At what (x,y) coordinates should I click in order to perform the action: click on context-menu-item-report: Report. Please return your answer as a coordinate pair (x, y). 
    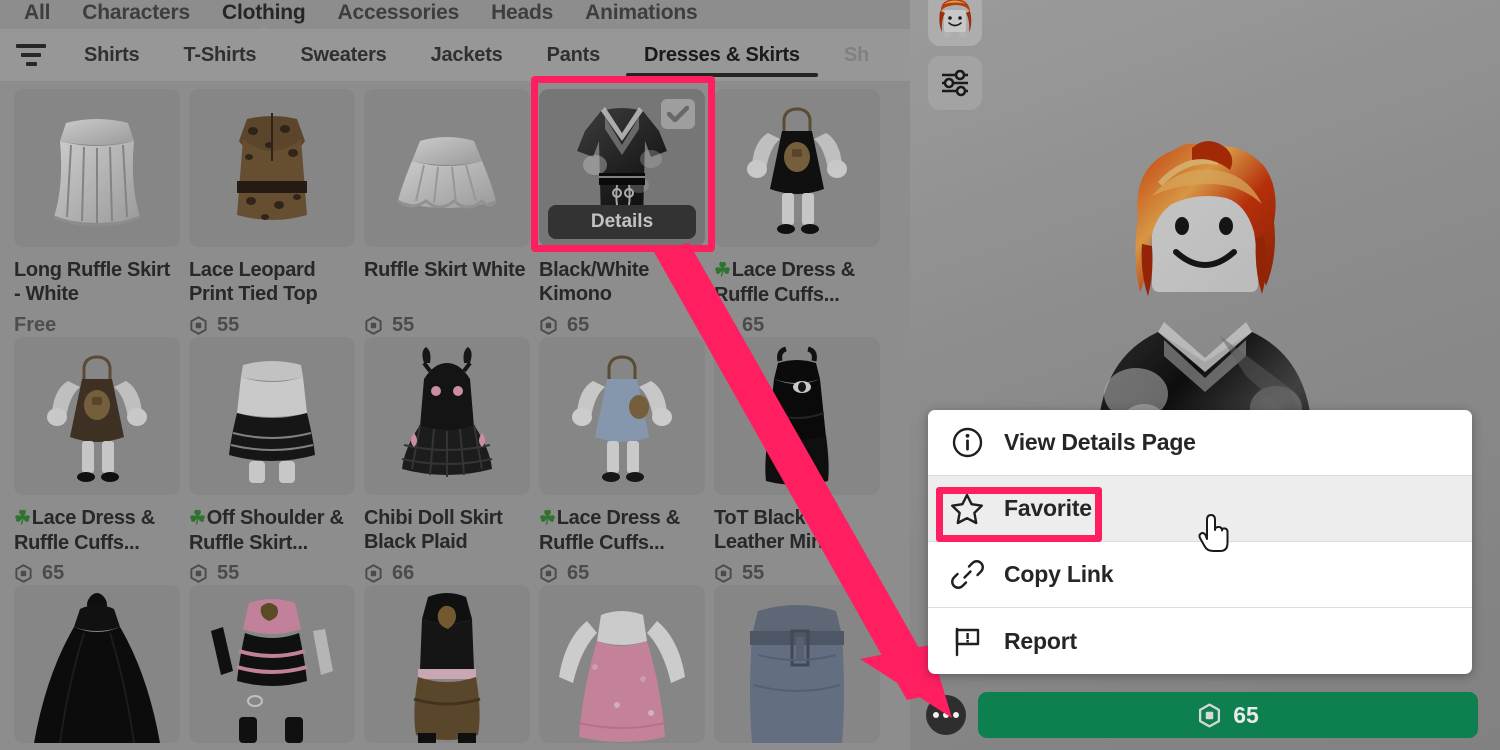
    Looking at the image, I should click on (1200, 641).